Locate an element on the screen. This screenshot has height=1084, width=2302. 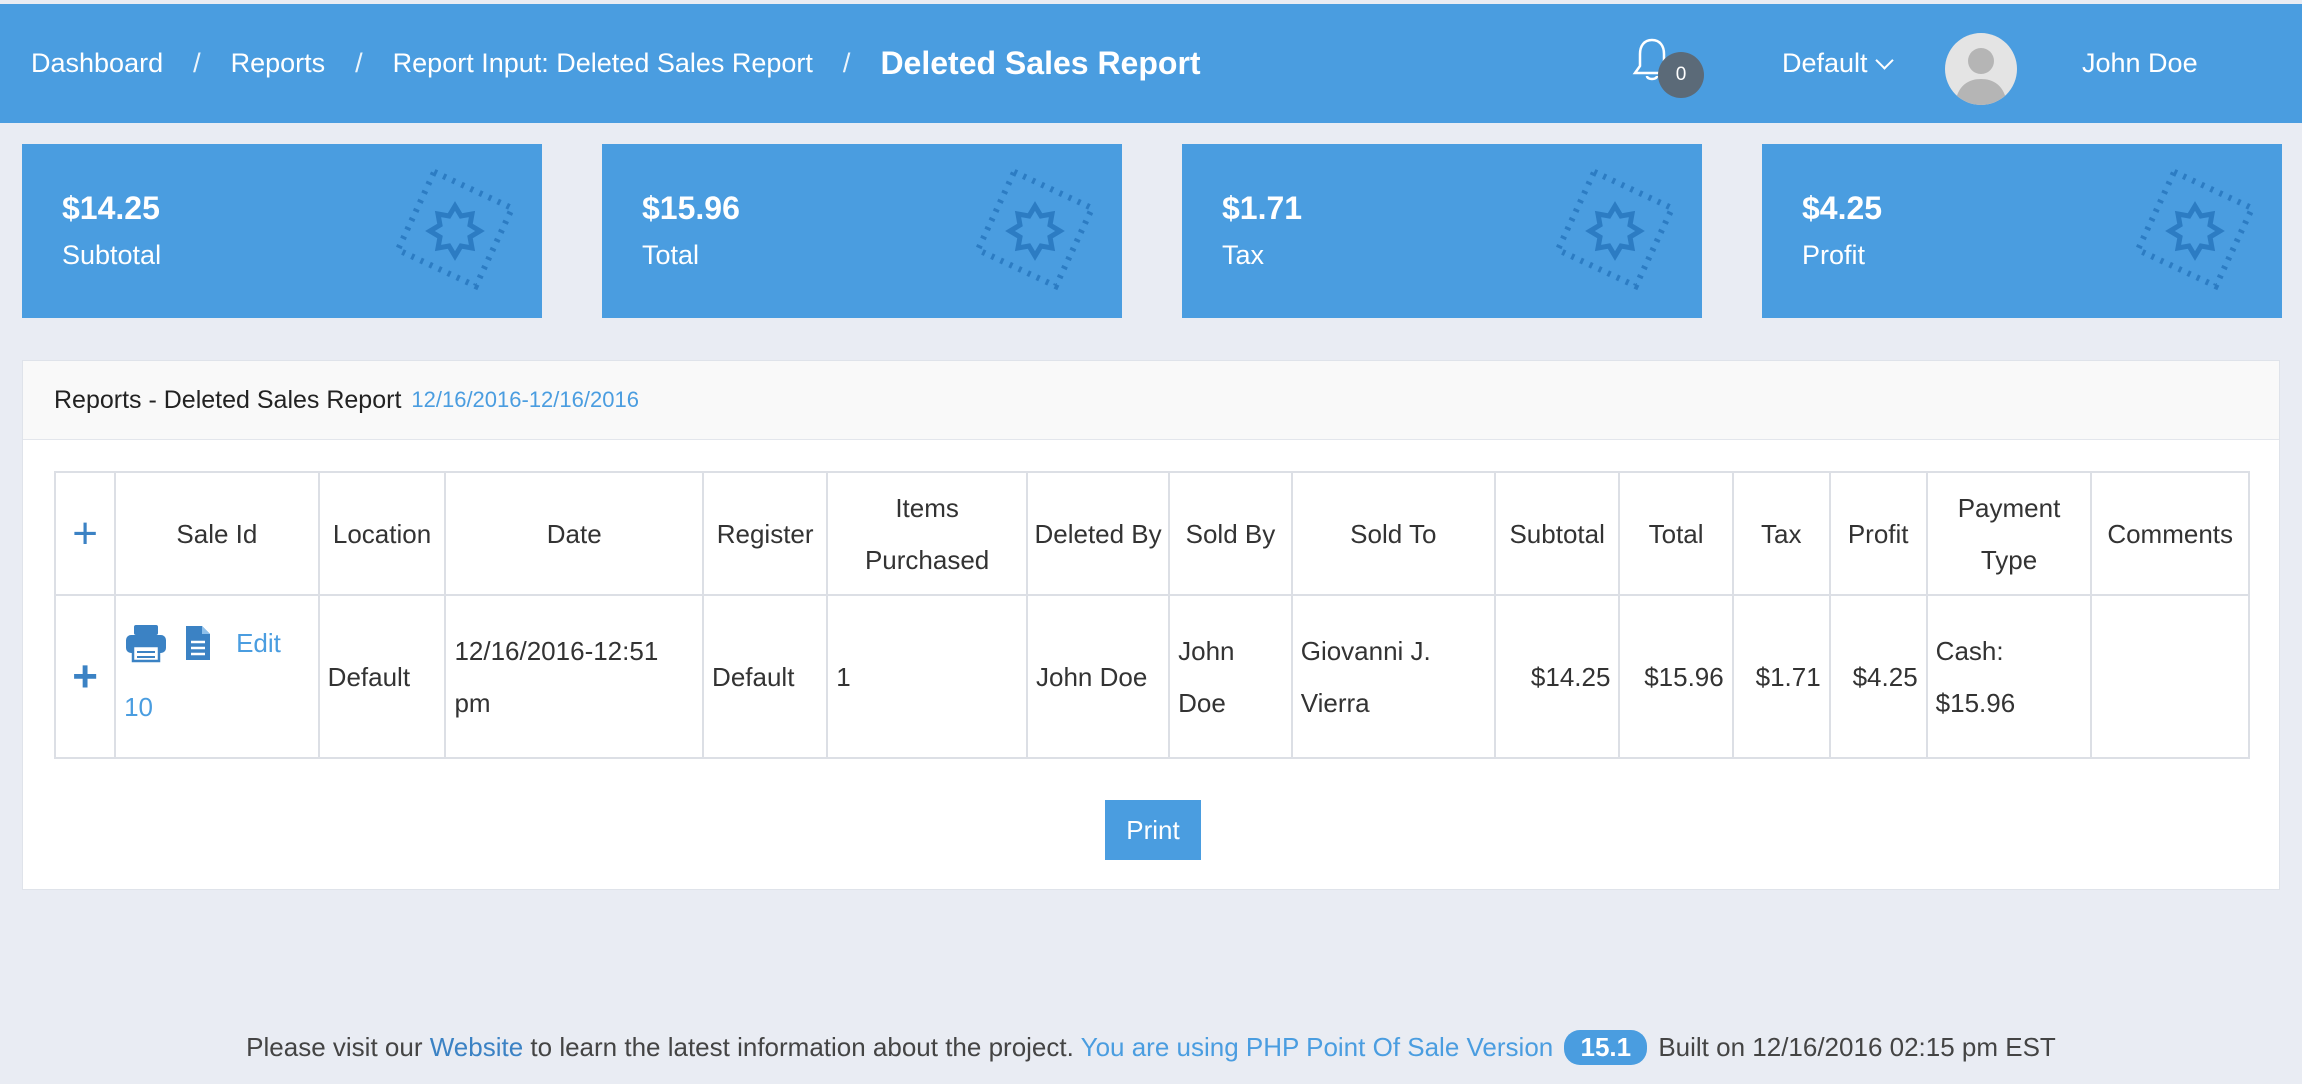
cell-sold-by: John Doe is located at coordinates (1230, 676).